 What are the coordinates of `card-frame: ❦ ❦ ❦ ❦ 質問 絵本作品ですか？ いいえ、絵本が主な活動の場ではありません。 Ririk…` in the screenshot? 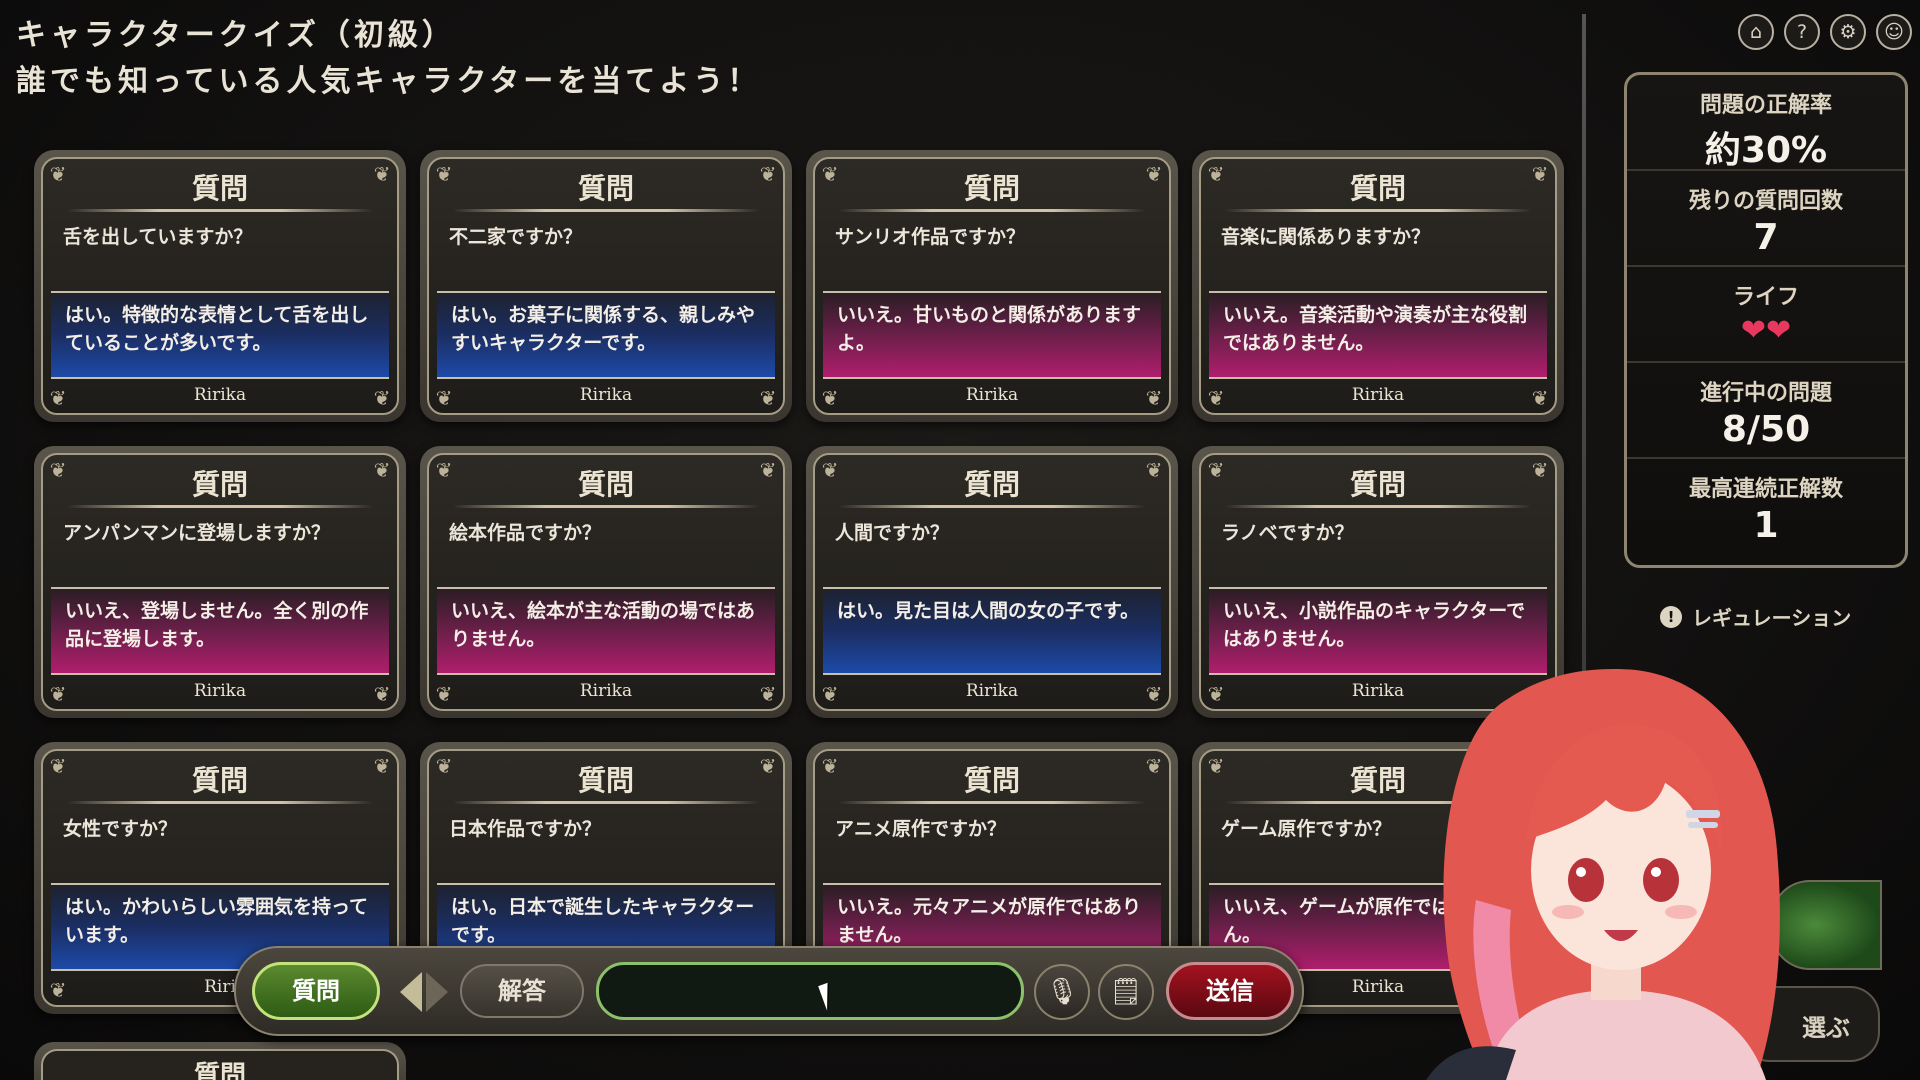 It's located at (606, 582).